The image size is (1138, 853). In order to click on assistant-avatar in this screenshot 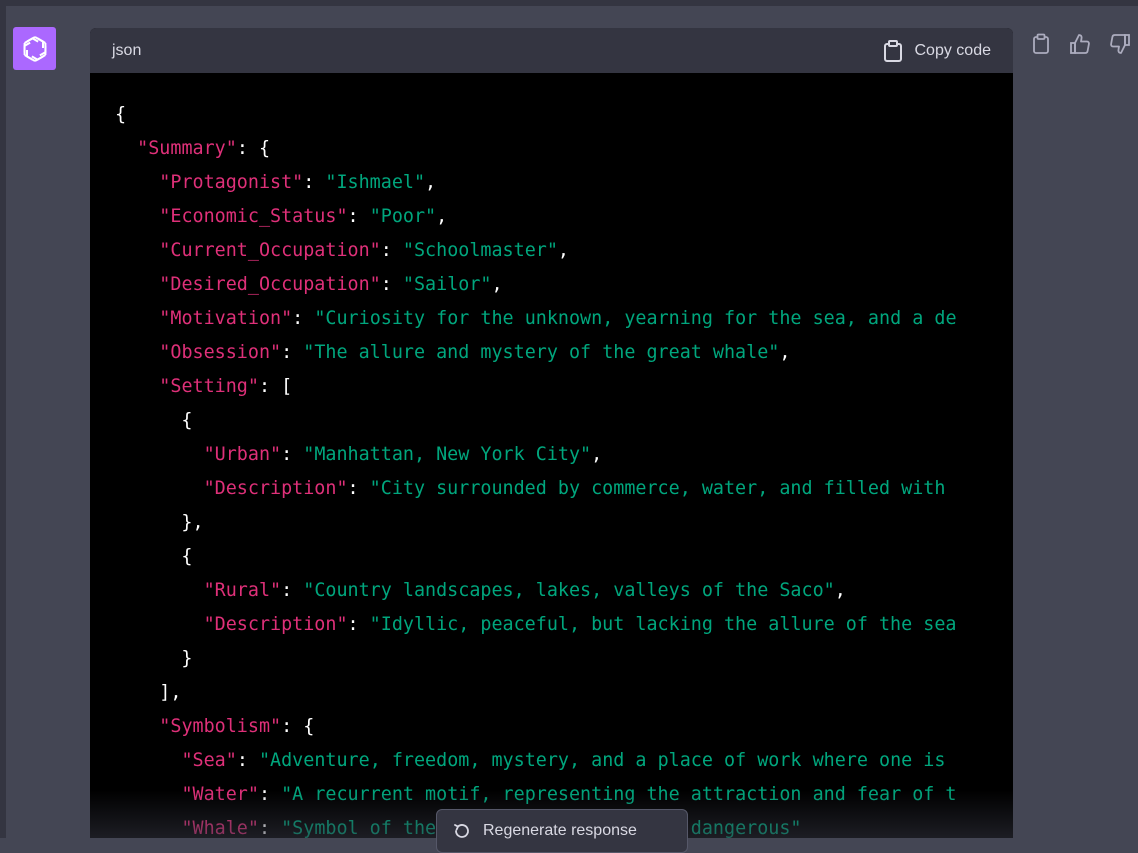, I will do `click(34, 48)`.